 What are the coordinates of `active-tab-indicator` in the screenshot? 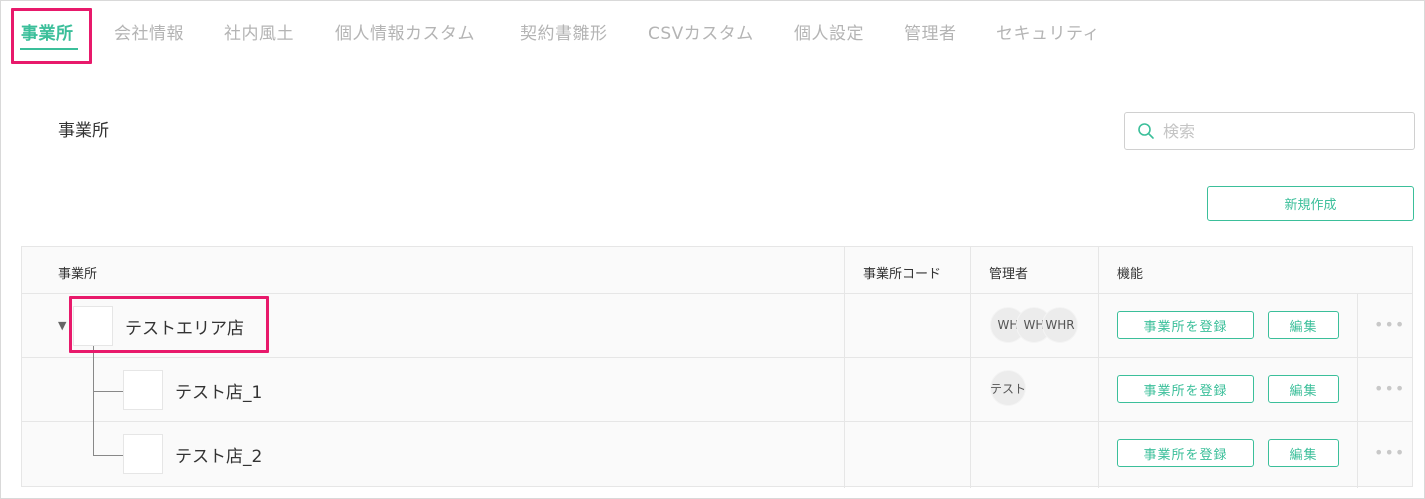 It's located at (49, 49).